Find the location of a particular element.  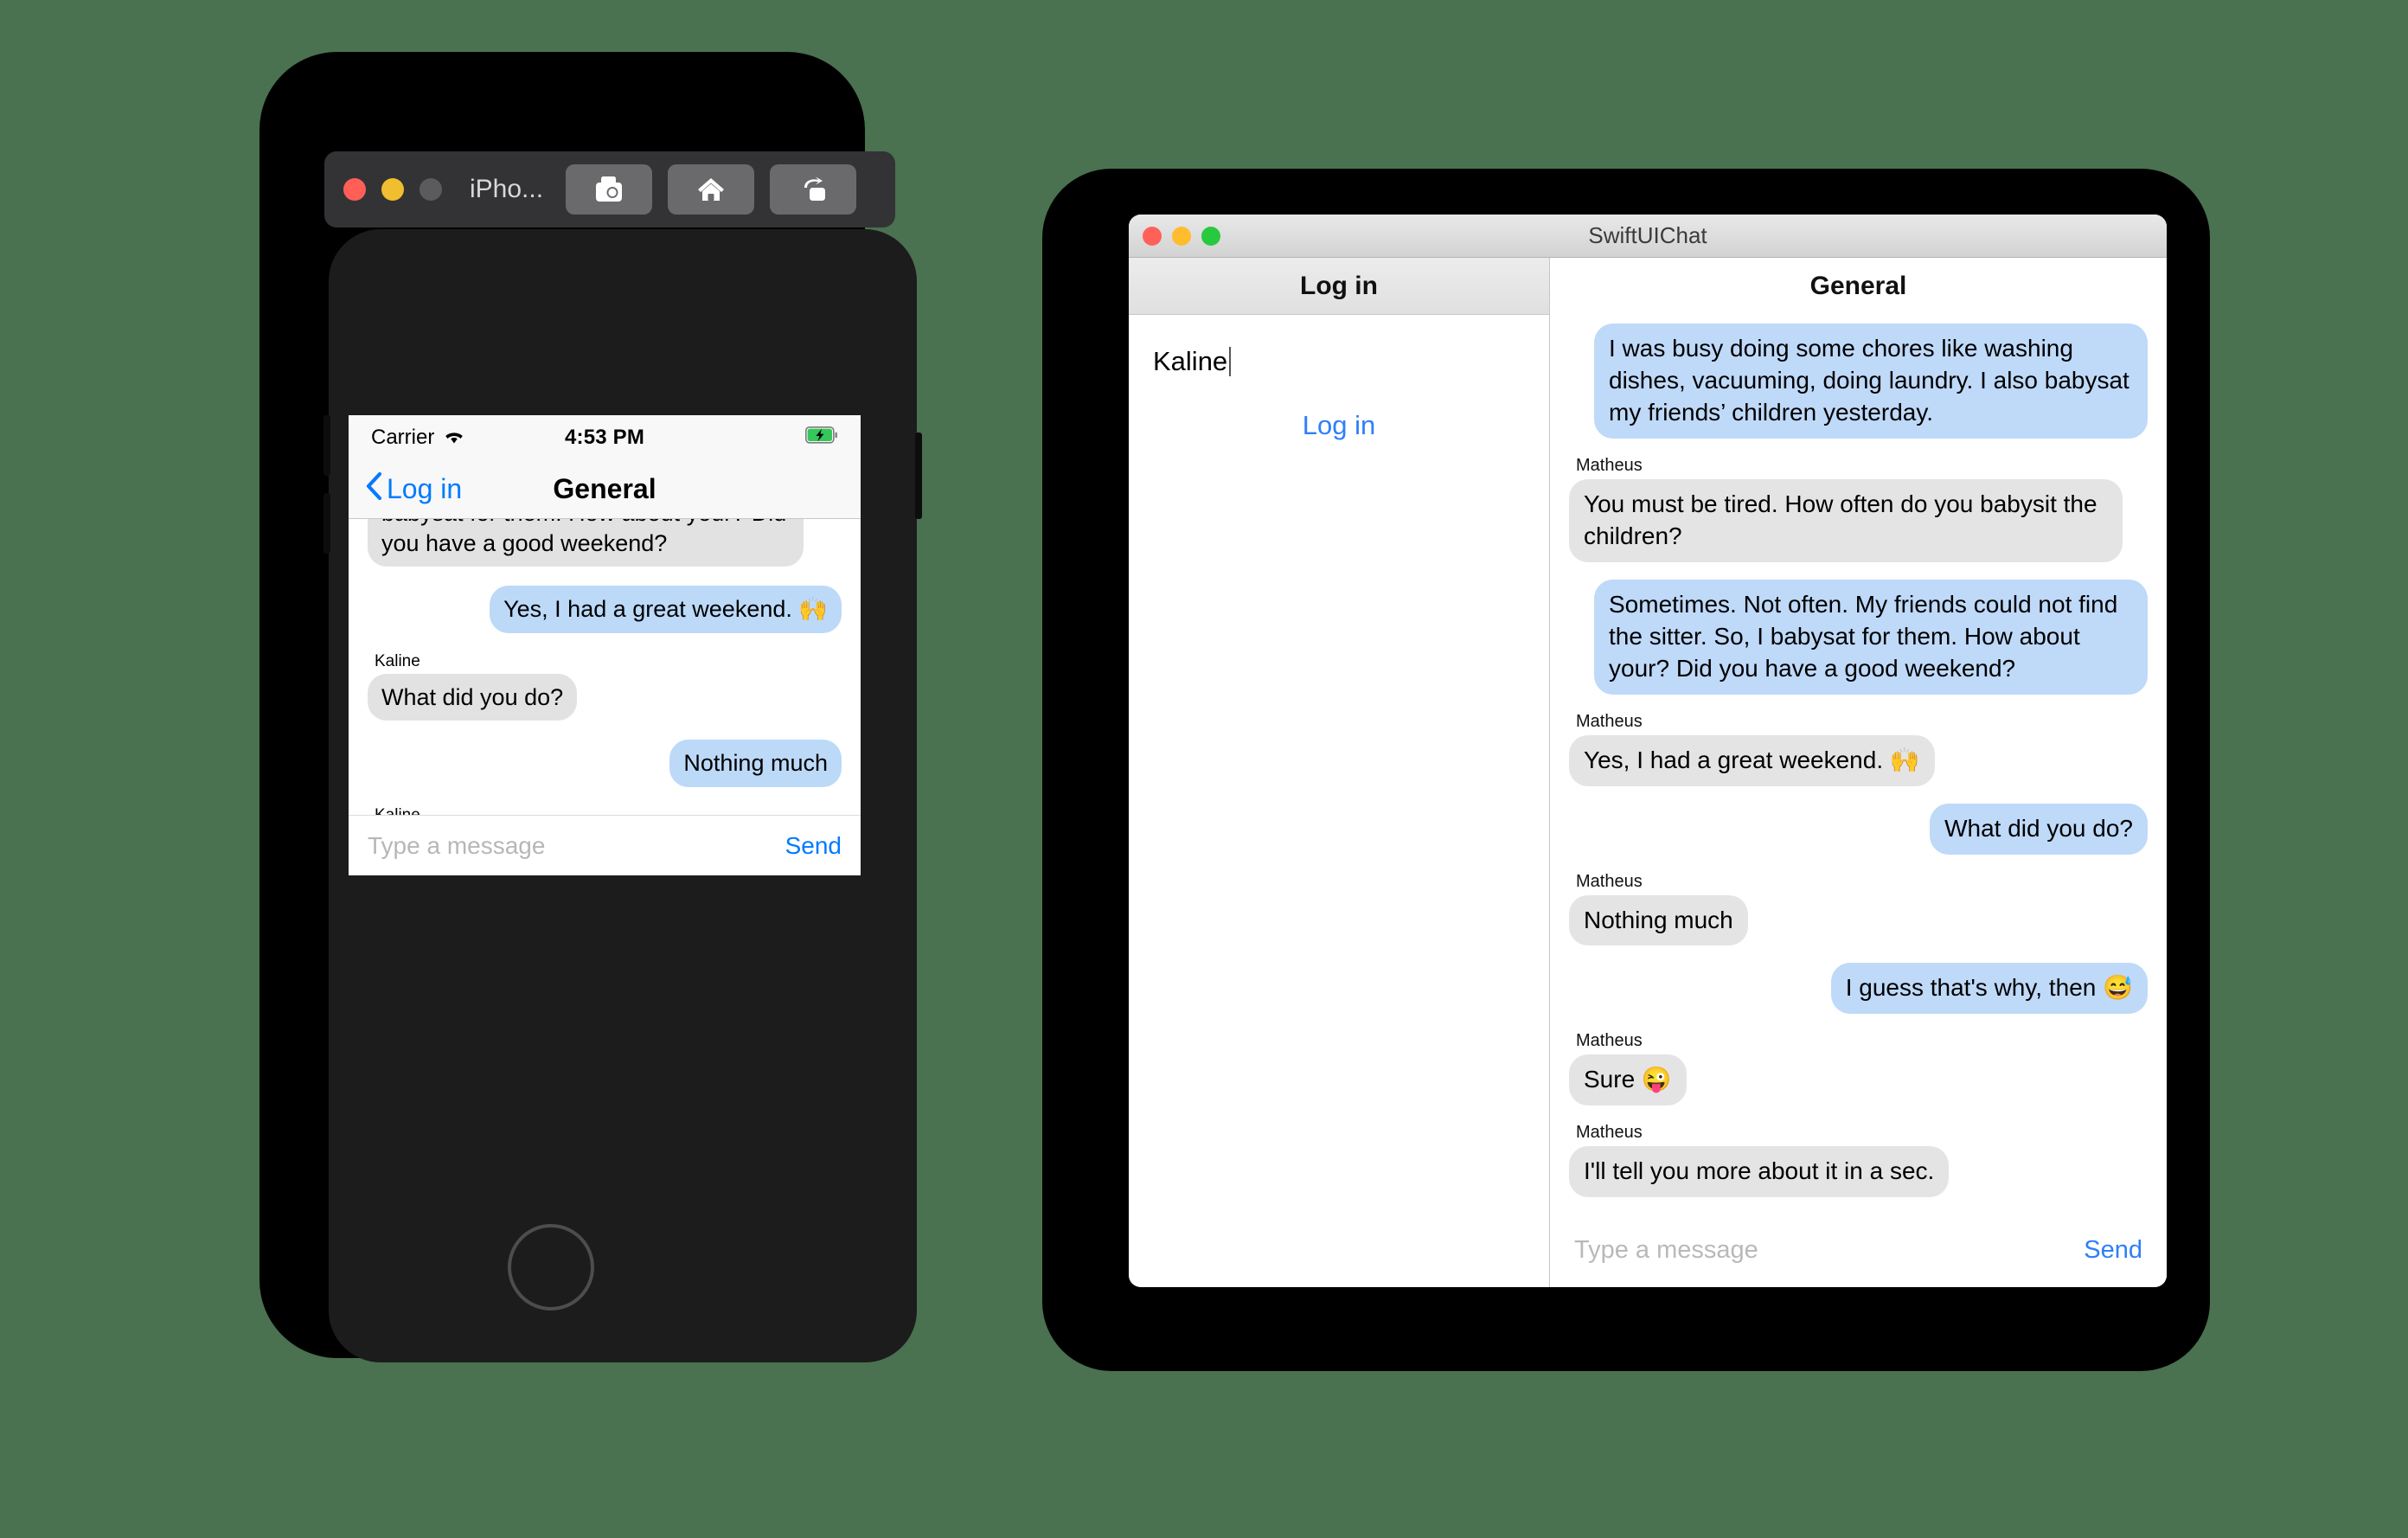

sidebar-header: Log in is located at coordinates (1339, 287).